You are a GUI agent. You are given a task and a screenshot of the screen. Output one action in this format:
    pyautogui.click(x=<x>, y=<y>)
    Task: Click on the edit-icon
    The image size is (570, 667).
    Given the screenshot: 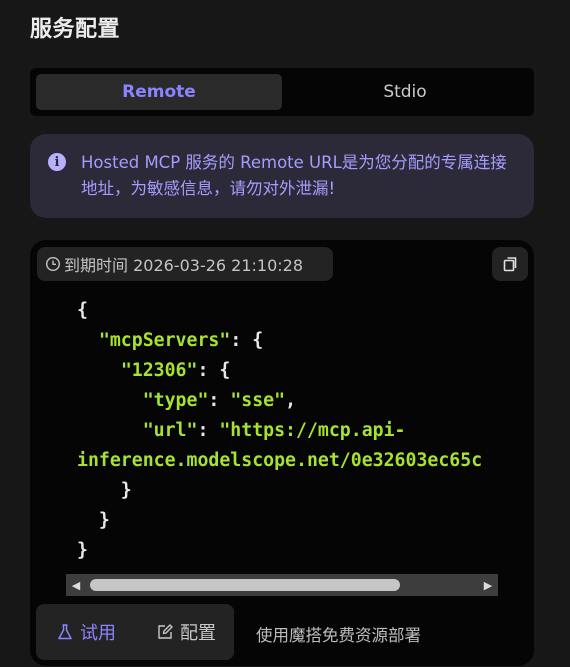 What is the action you would take?
    pyautogui.click(x=165, y=631)
    